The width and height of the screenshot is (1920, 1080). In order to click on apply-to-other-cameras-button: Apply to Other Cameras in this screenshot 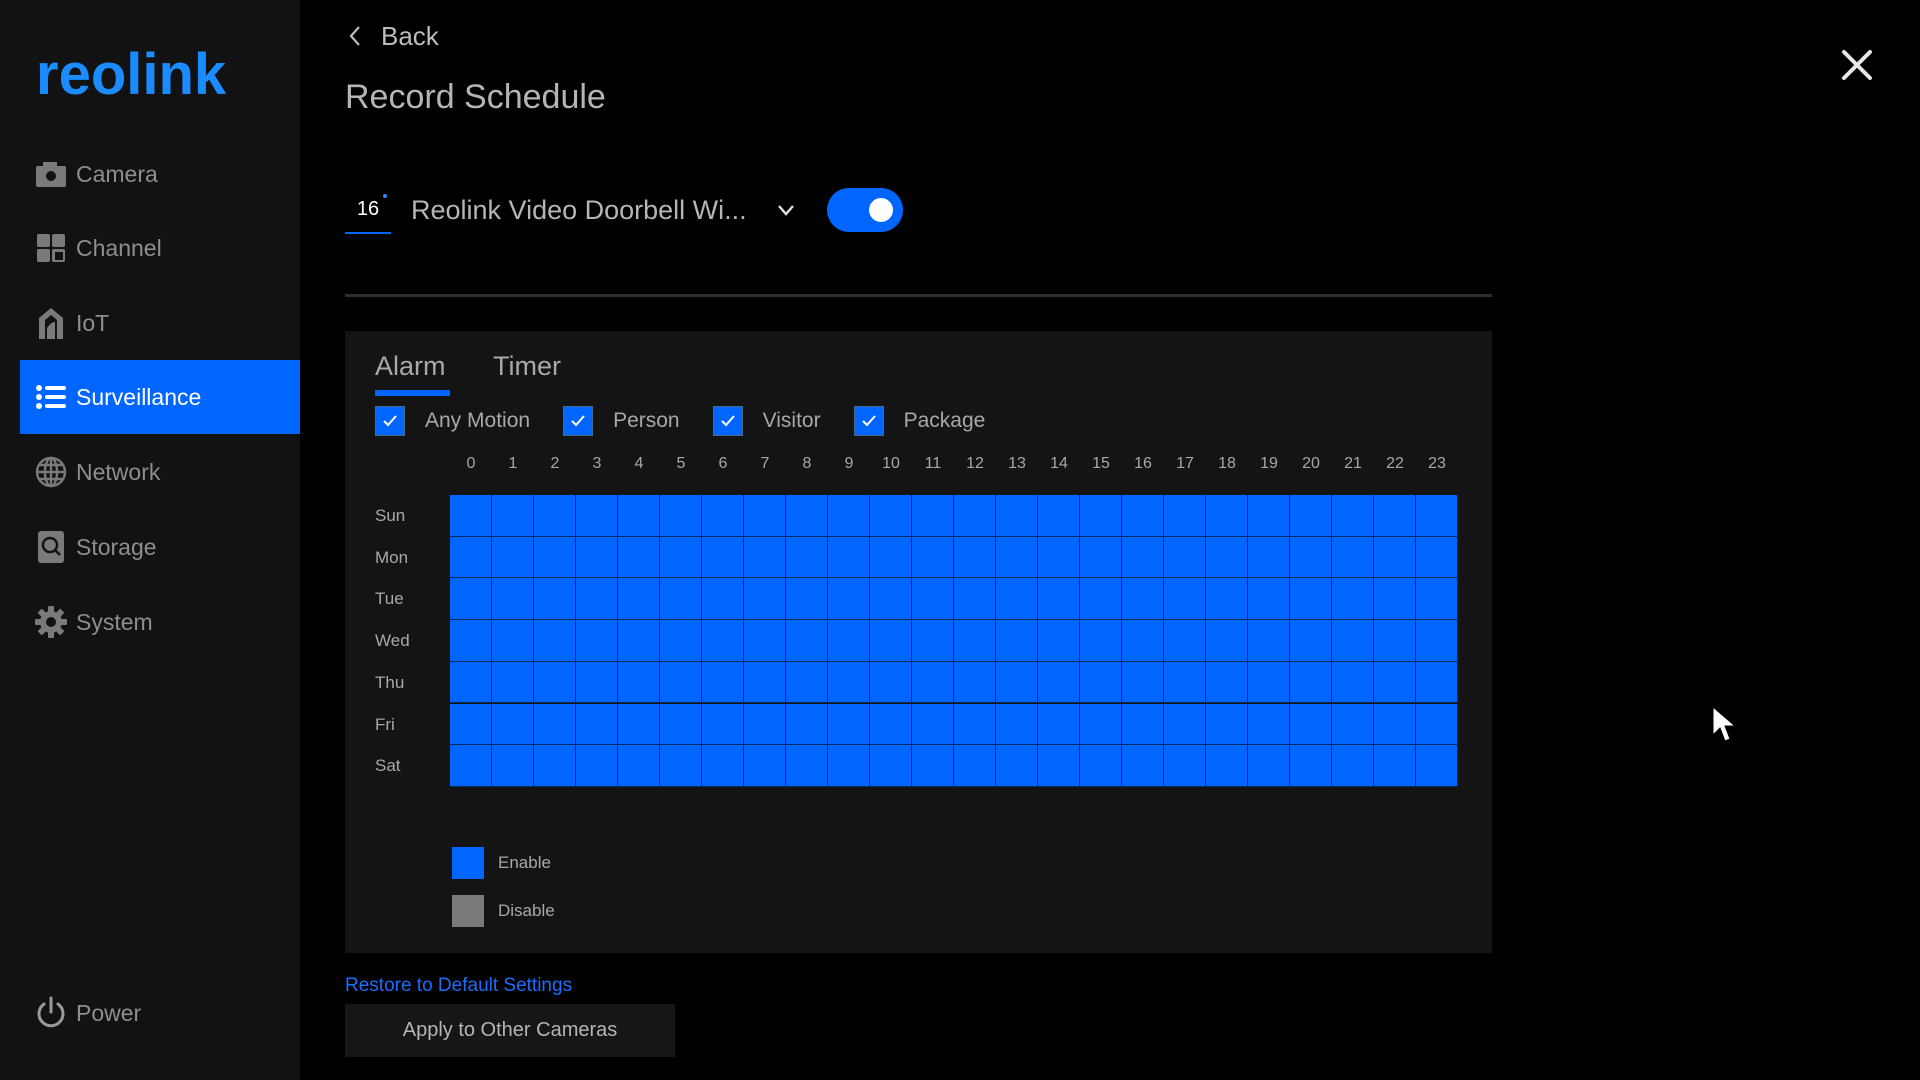, I will do `click(510, 1030)`.